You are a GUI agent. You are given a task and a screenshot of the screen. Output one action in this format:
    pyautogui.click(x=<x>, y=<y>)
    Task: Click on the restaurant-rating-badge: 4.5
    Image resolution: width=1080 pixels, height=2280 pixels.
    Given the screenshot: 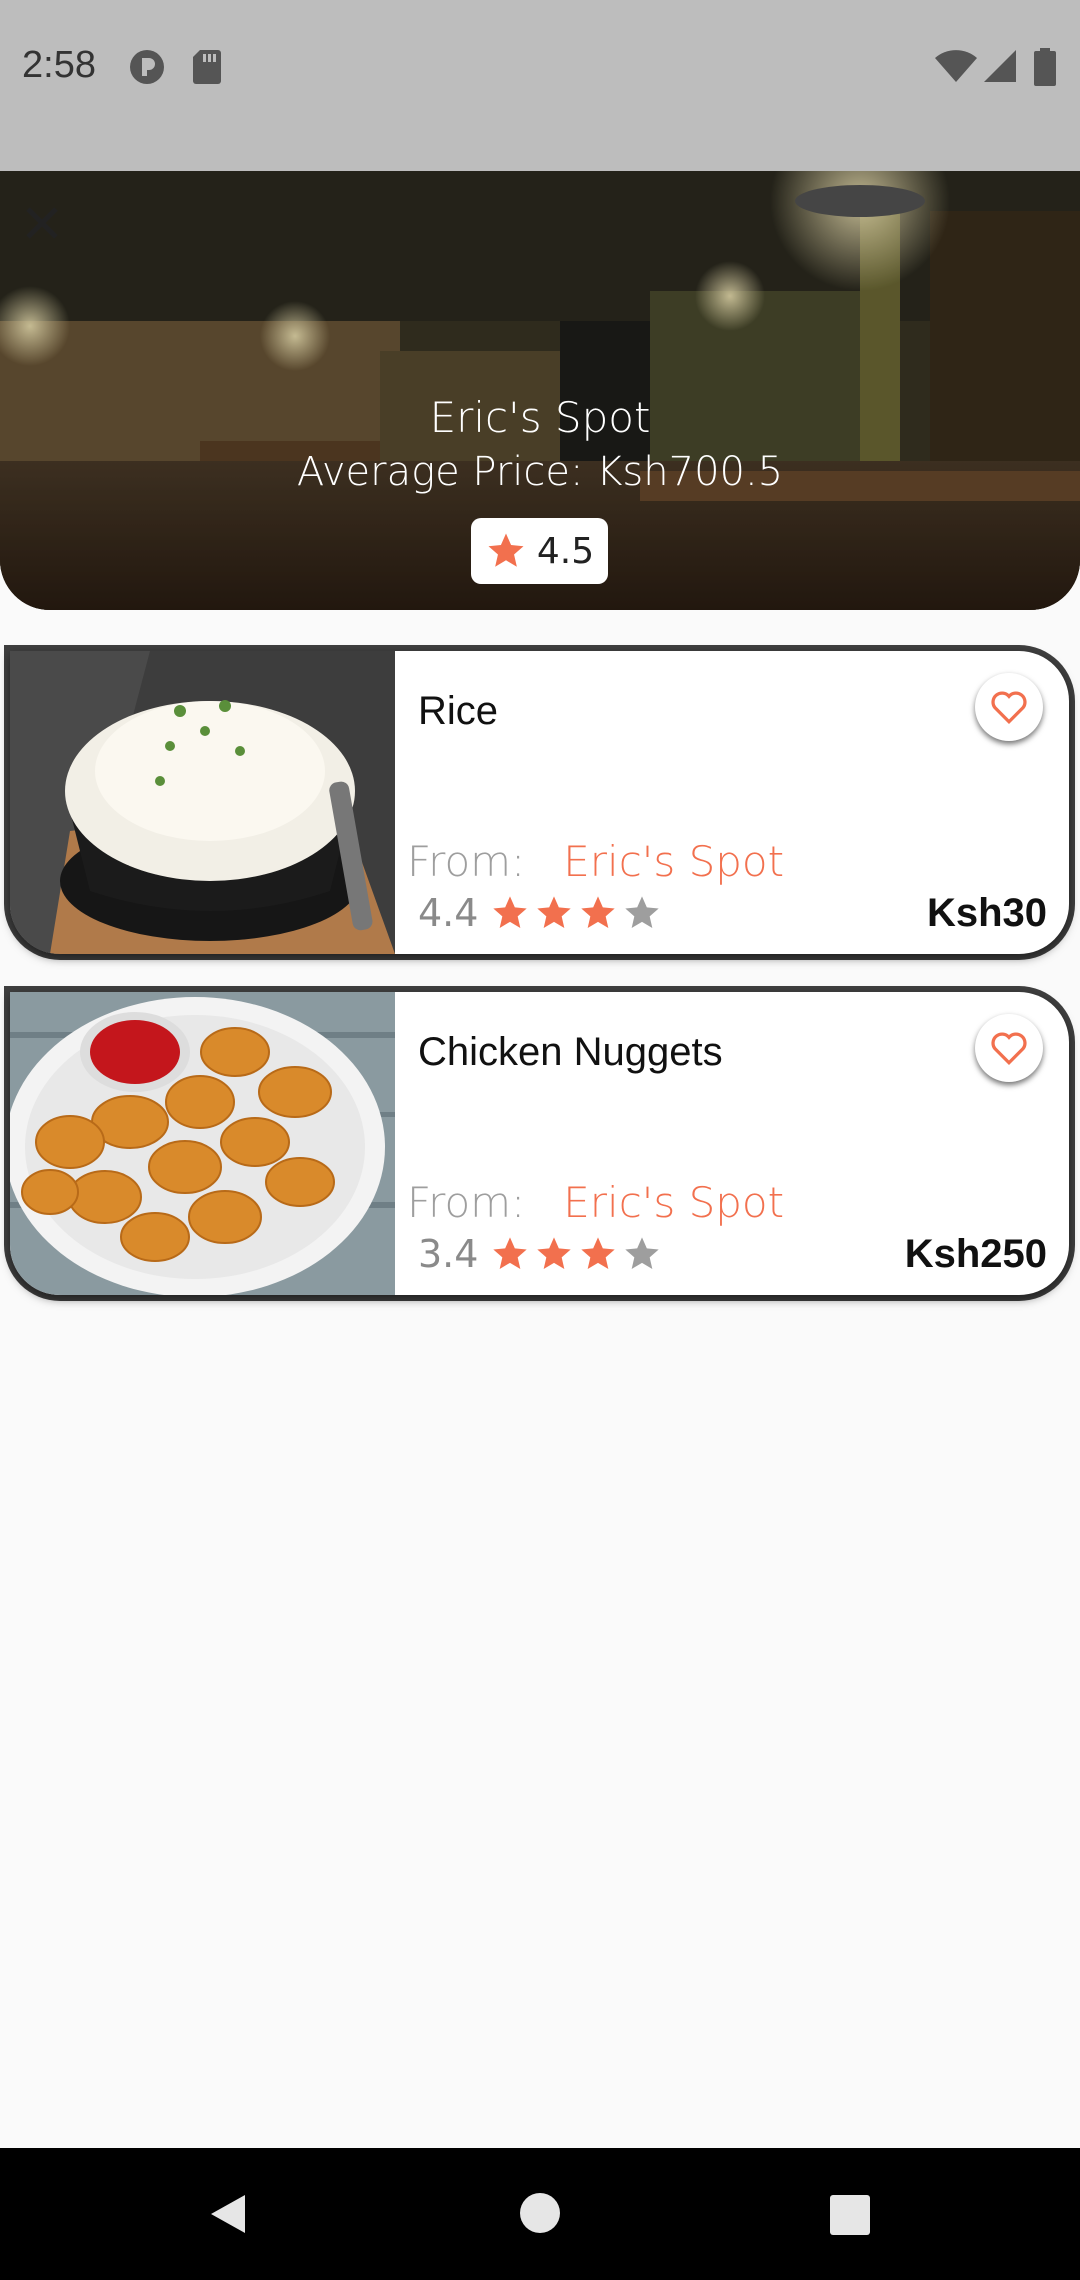 What is the action you would take?
    pyautogui.click(x=539, y=551)
    